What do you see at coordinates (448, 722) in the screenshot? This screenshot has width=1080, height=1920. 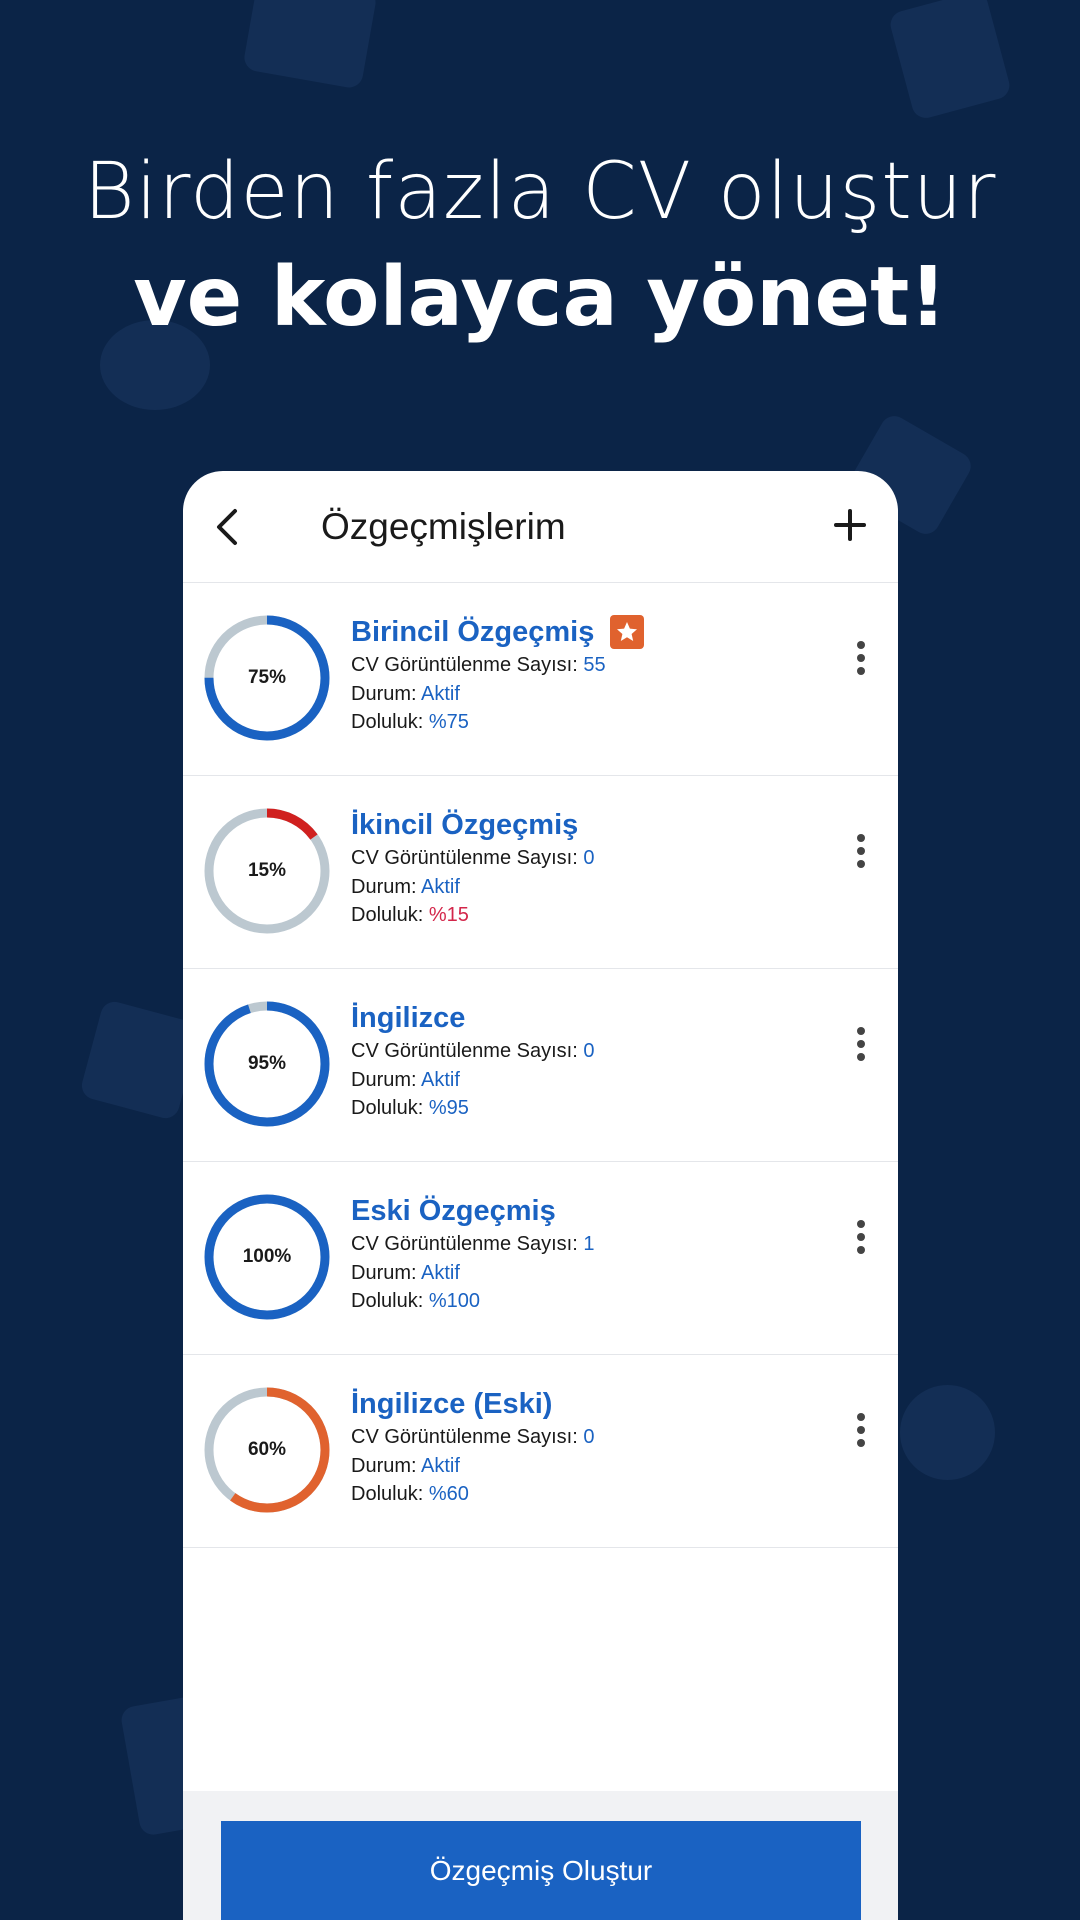 I see `cv-fill-value: %75` at bounding box center [448, 722].